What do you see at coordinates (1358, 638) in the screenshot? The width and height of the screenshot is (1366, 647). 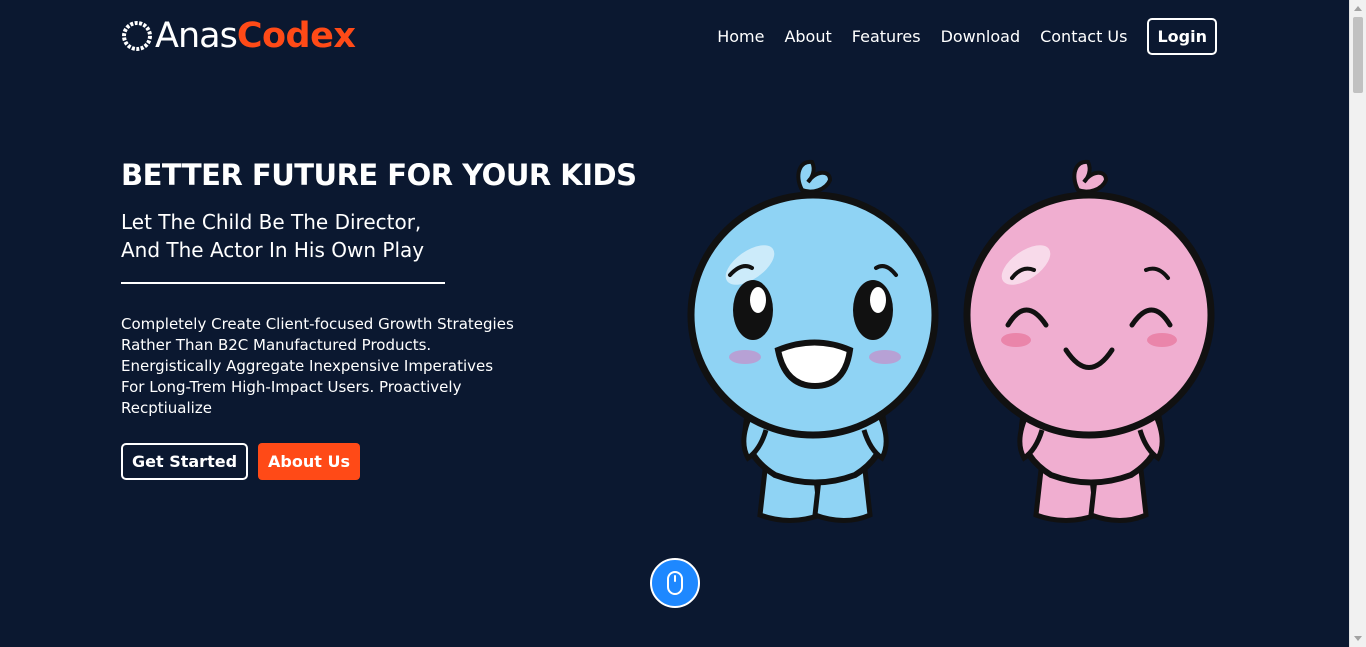 I see `scroll-down-arrow-icon` at bounding box center [1358, 638].